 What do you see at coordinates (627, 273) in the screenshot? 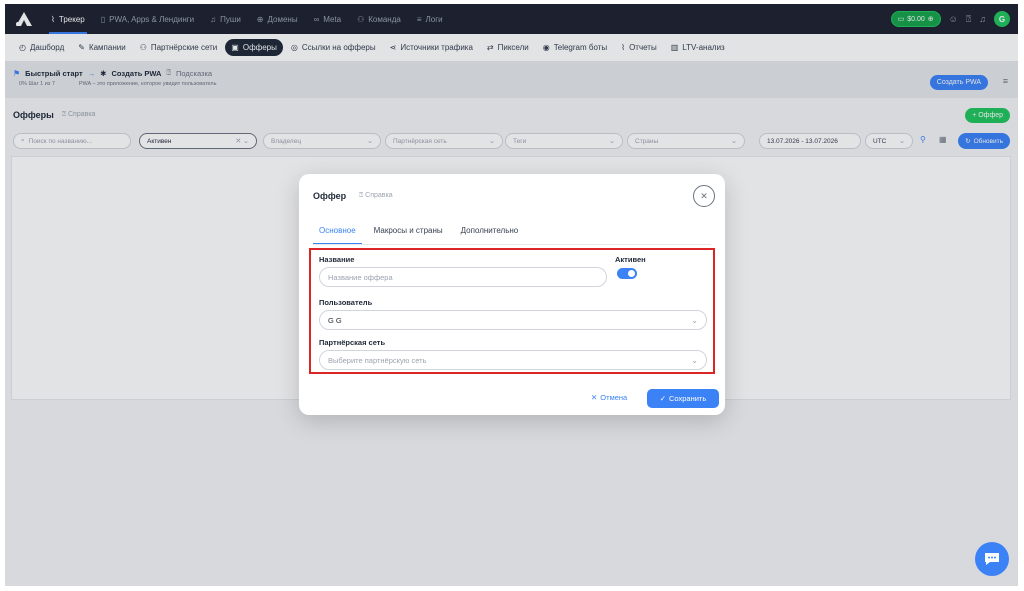
I see `active-toggle` at bounding box center [627, 273].